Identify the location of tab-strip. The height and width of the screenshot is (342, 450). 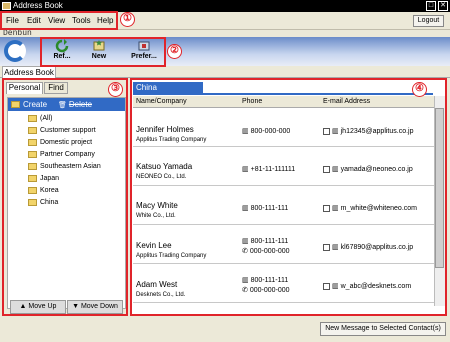
(225, 72).